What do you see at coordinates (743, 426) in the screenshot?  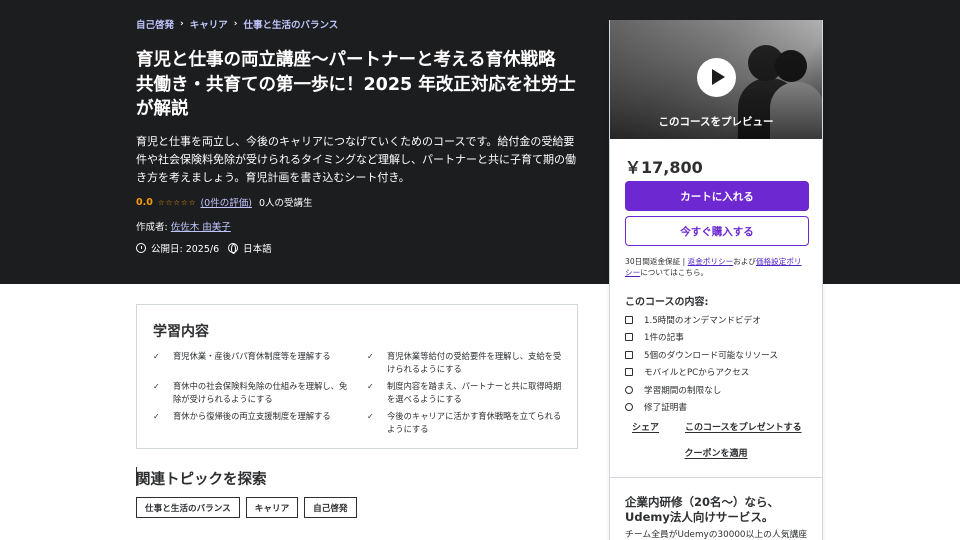 I see `gift-course-button: このコースをプレゼントする` at bounding box center [743, 426].